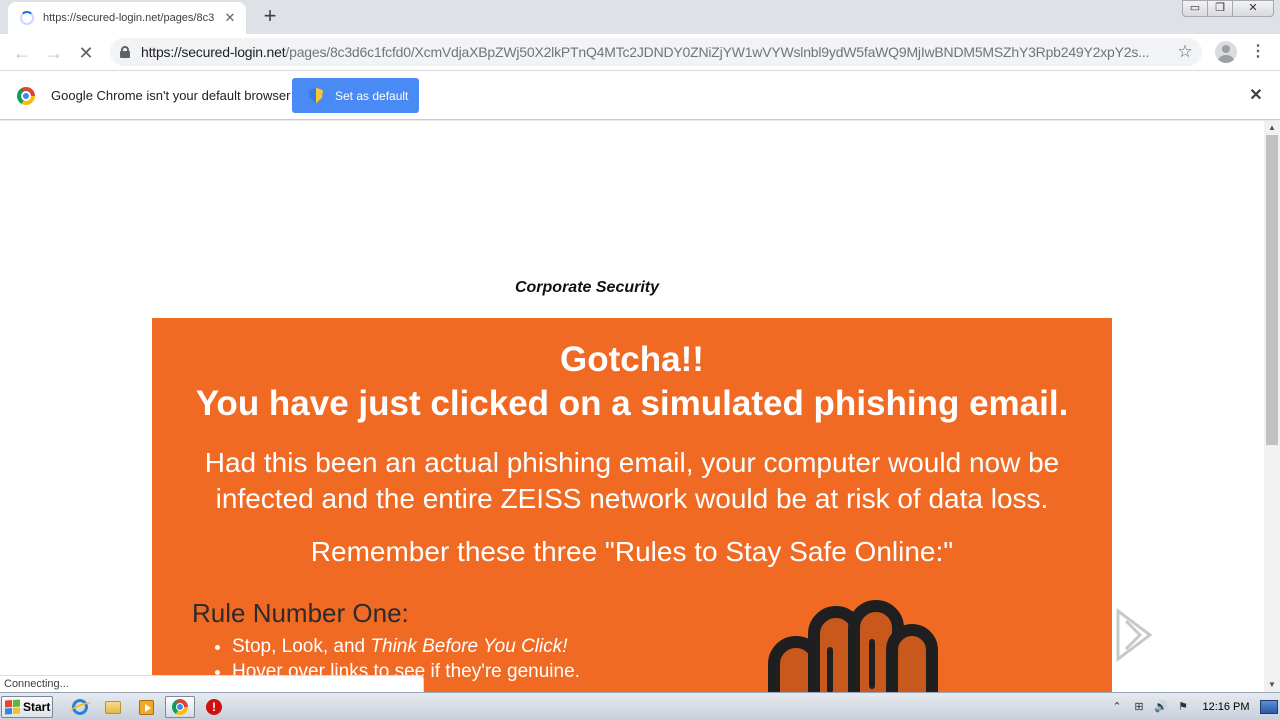  I want to click on uac-shield-icon, so click(316, 95).